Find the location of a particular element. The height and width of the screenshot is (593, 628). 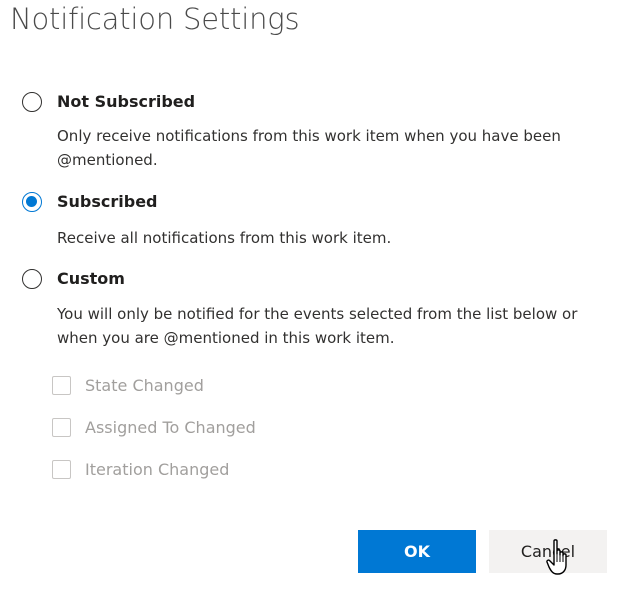

assigned-to-changed-checkbox is located at coordinates (61, 427).